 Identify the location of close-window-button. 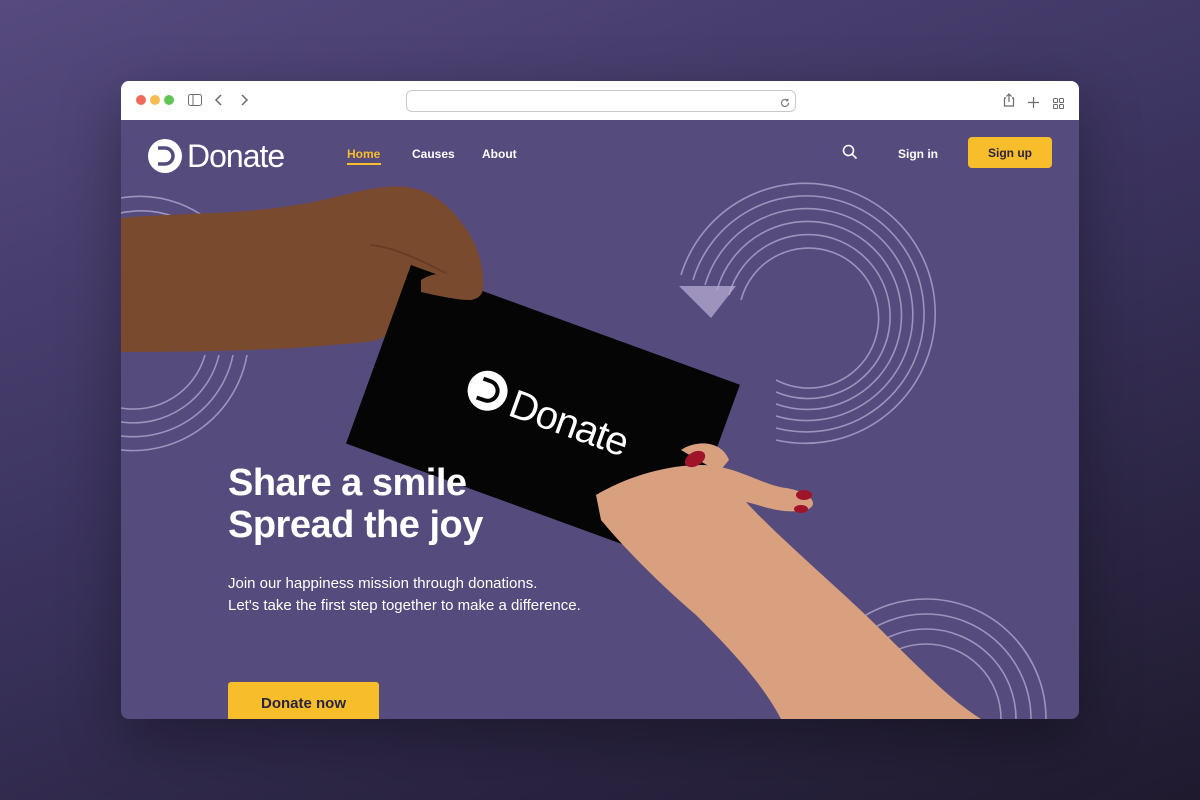
(141, 100).